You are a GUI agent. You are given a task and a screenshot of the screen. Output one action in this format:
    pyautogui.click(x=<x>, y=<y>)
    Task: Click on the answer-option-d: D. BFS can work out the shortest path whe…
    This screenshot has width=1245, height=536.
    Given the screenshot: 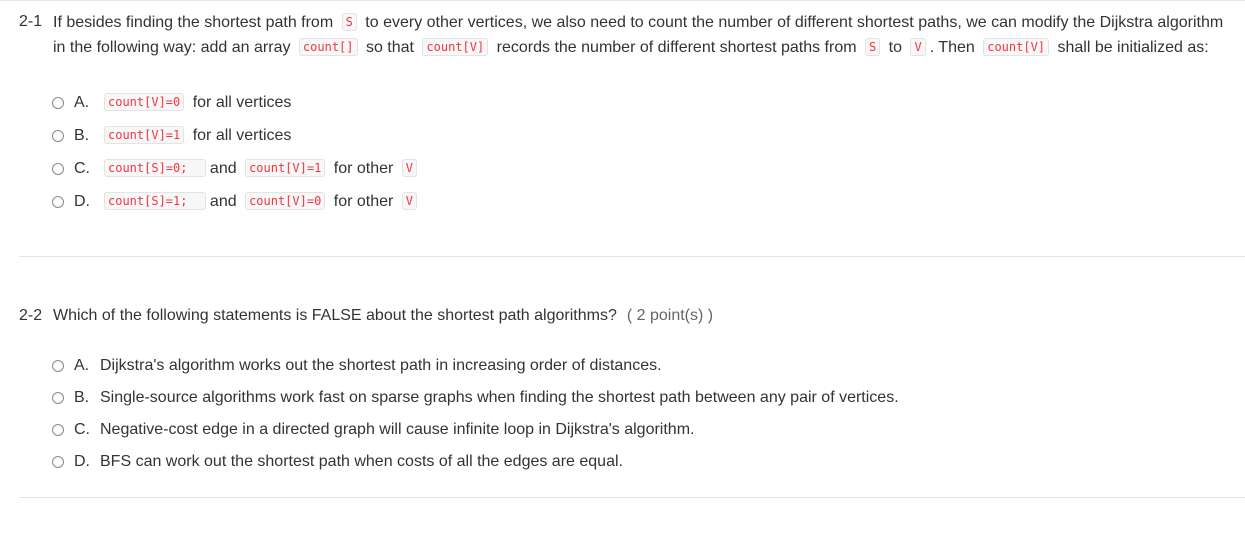 What is the action you would take?
    pyautogui.click(x=643, y=462)
    